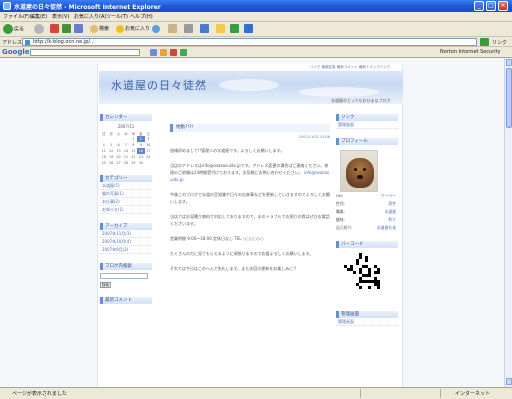  Describe the element at coordinates (39, 29) in the screenshot. I see `forward-button` at that location.